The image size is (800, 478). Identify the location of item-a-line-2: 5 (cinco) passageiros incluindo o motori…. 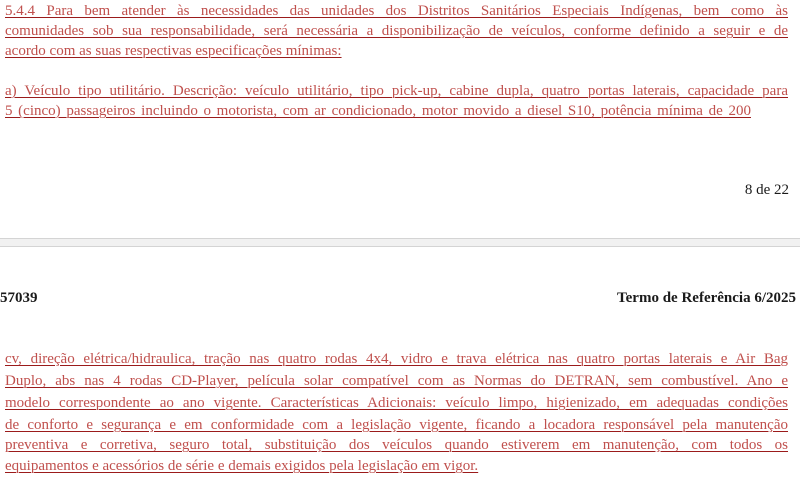
(378, 111).